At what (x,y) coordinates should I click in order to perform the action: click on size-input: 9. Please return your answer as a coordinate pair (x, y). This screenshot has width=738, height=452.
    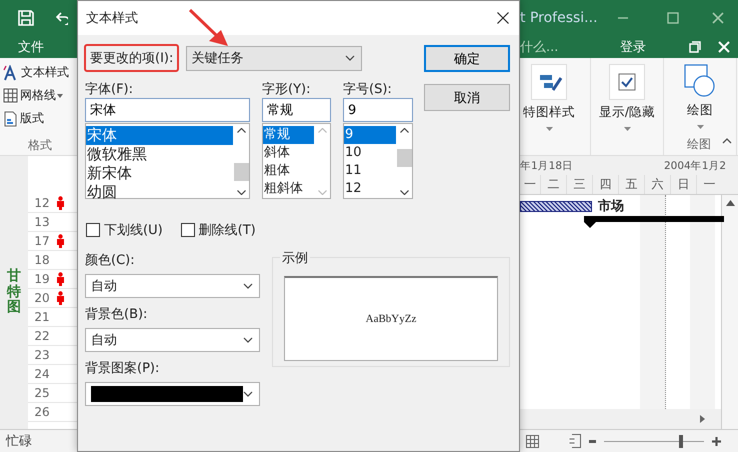
    Looking at the image, I should click on (378, 110).